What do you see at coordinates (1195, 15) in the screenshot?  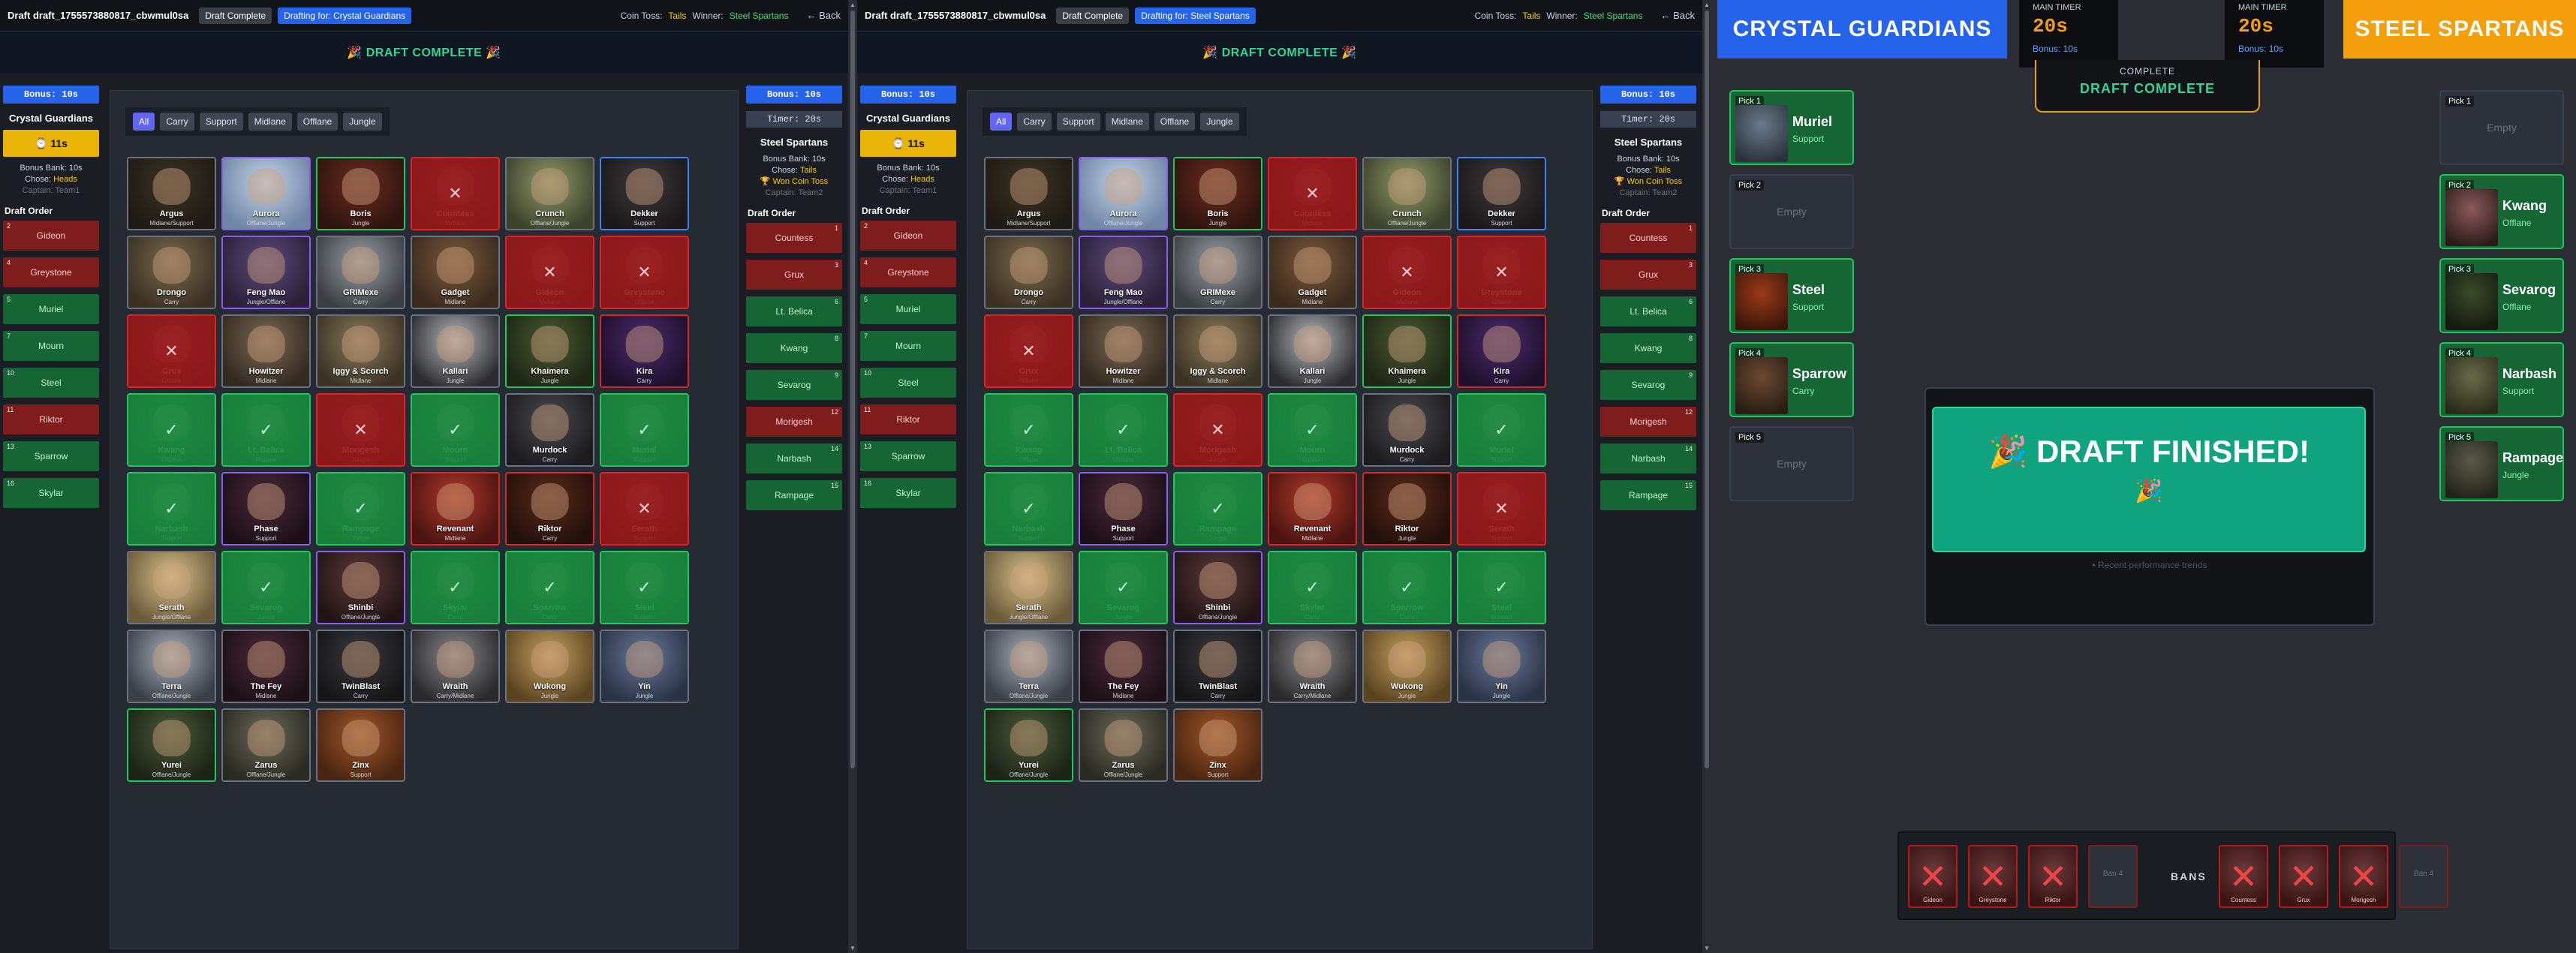 I see `drafting-for-button: Drafting for: Steel Spartans` at bounding box center [1195, 15].